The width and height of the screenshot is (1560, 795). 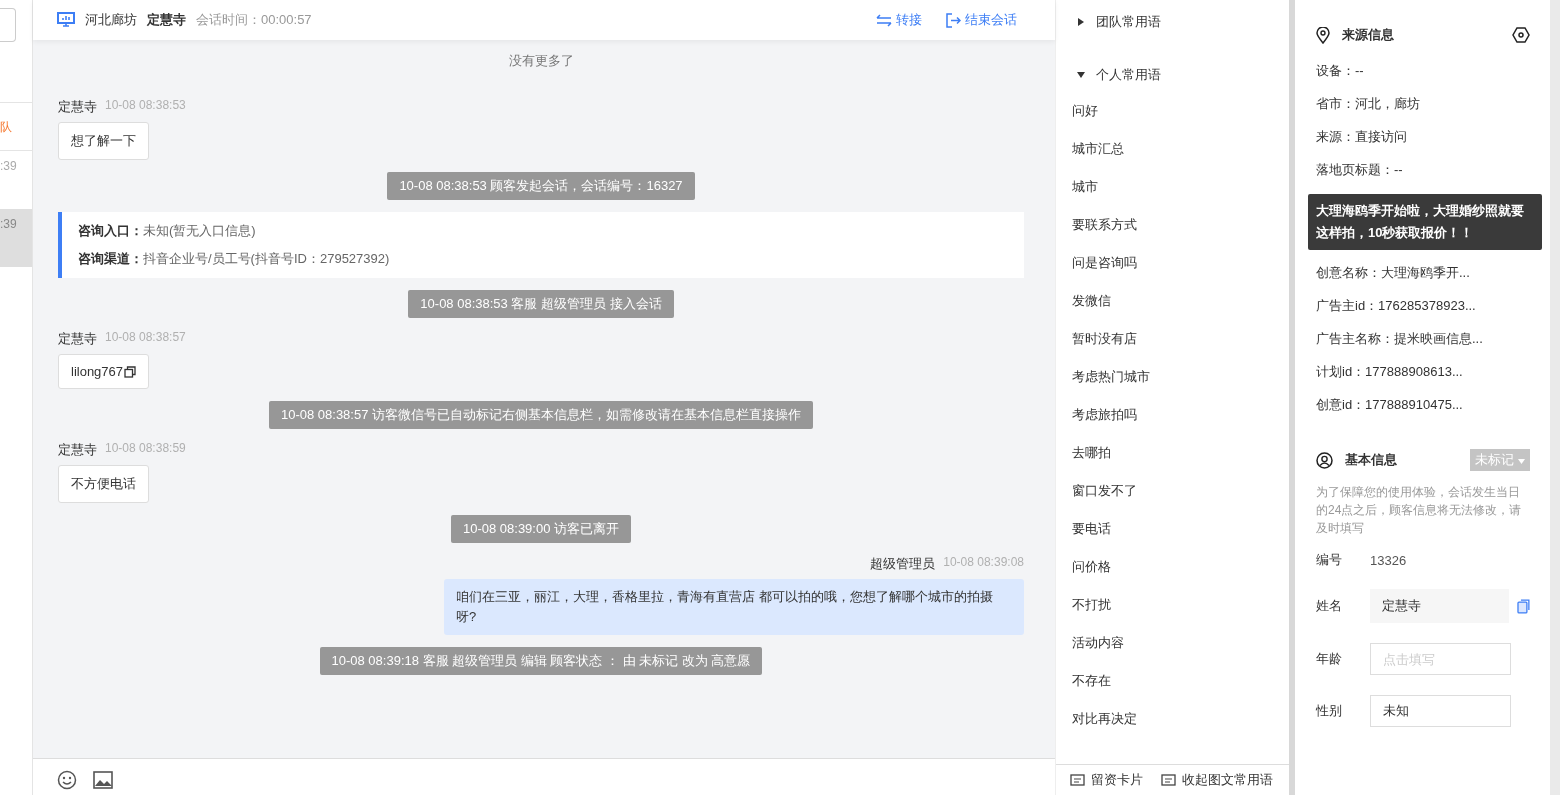 What do you see at coordinates (1371, 460) in the screenshot?
I see `section-title: 基本信息` at bounding box center [1371, 460].